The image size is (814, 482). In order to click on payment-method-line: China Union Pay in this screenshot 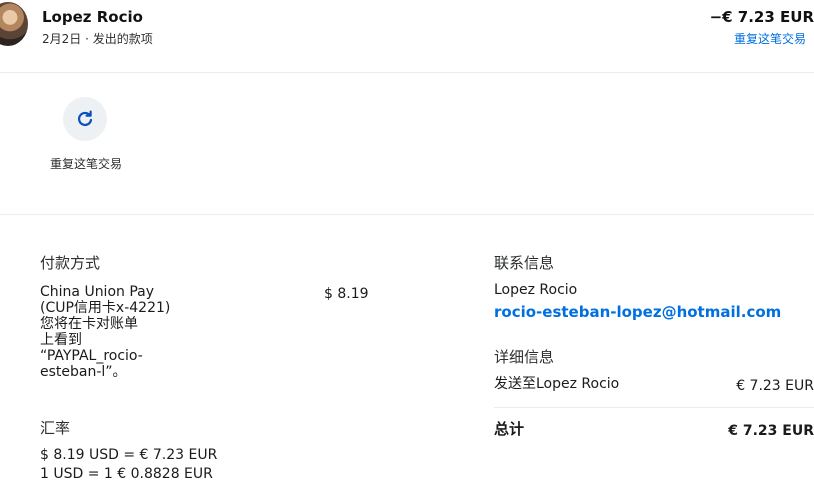, I will do `click(97, 292)`.